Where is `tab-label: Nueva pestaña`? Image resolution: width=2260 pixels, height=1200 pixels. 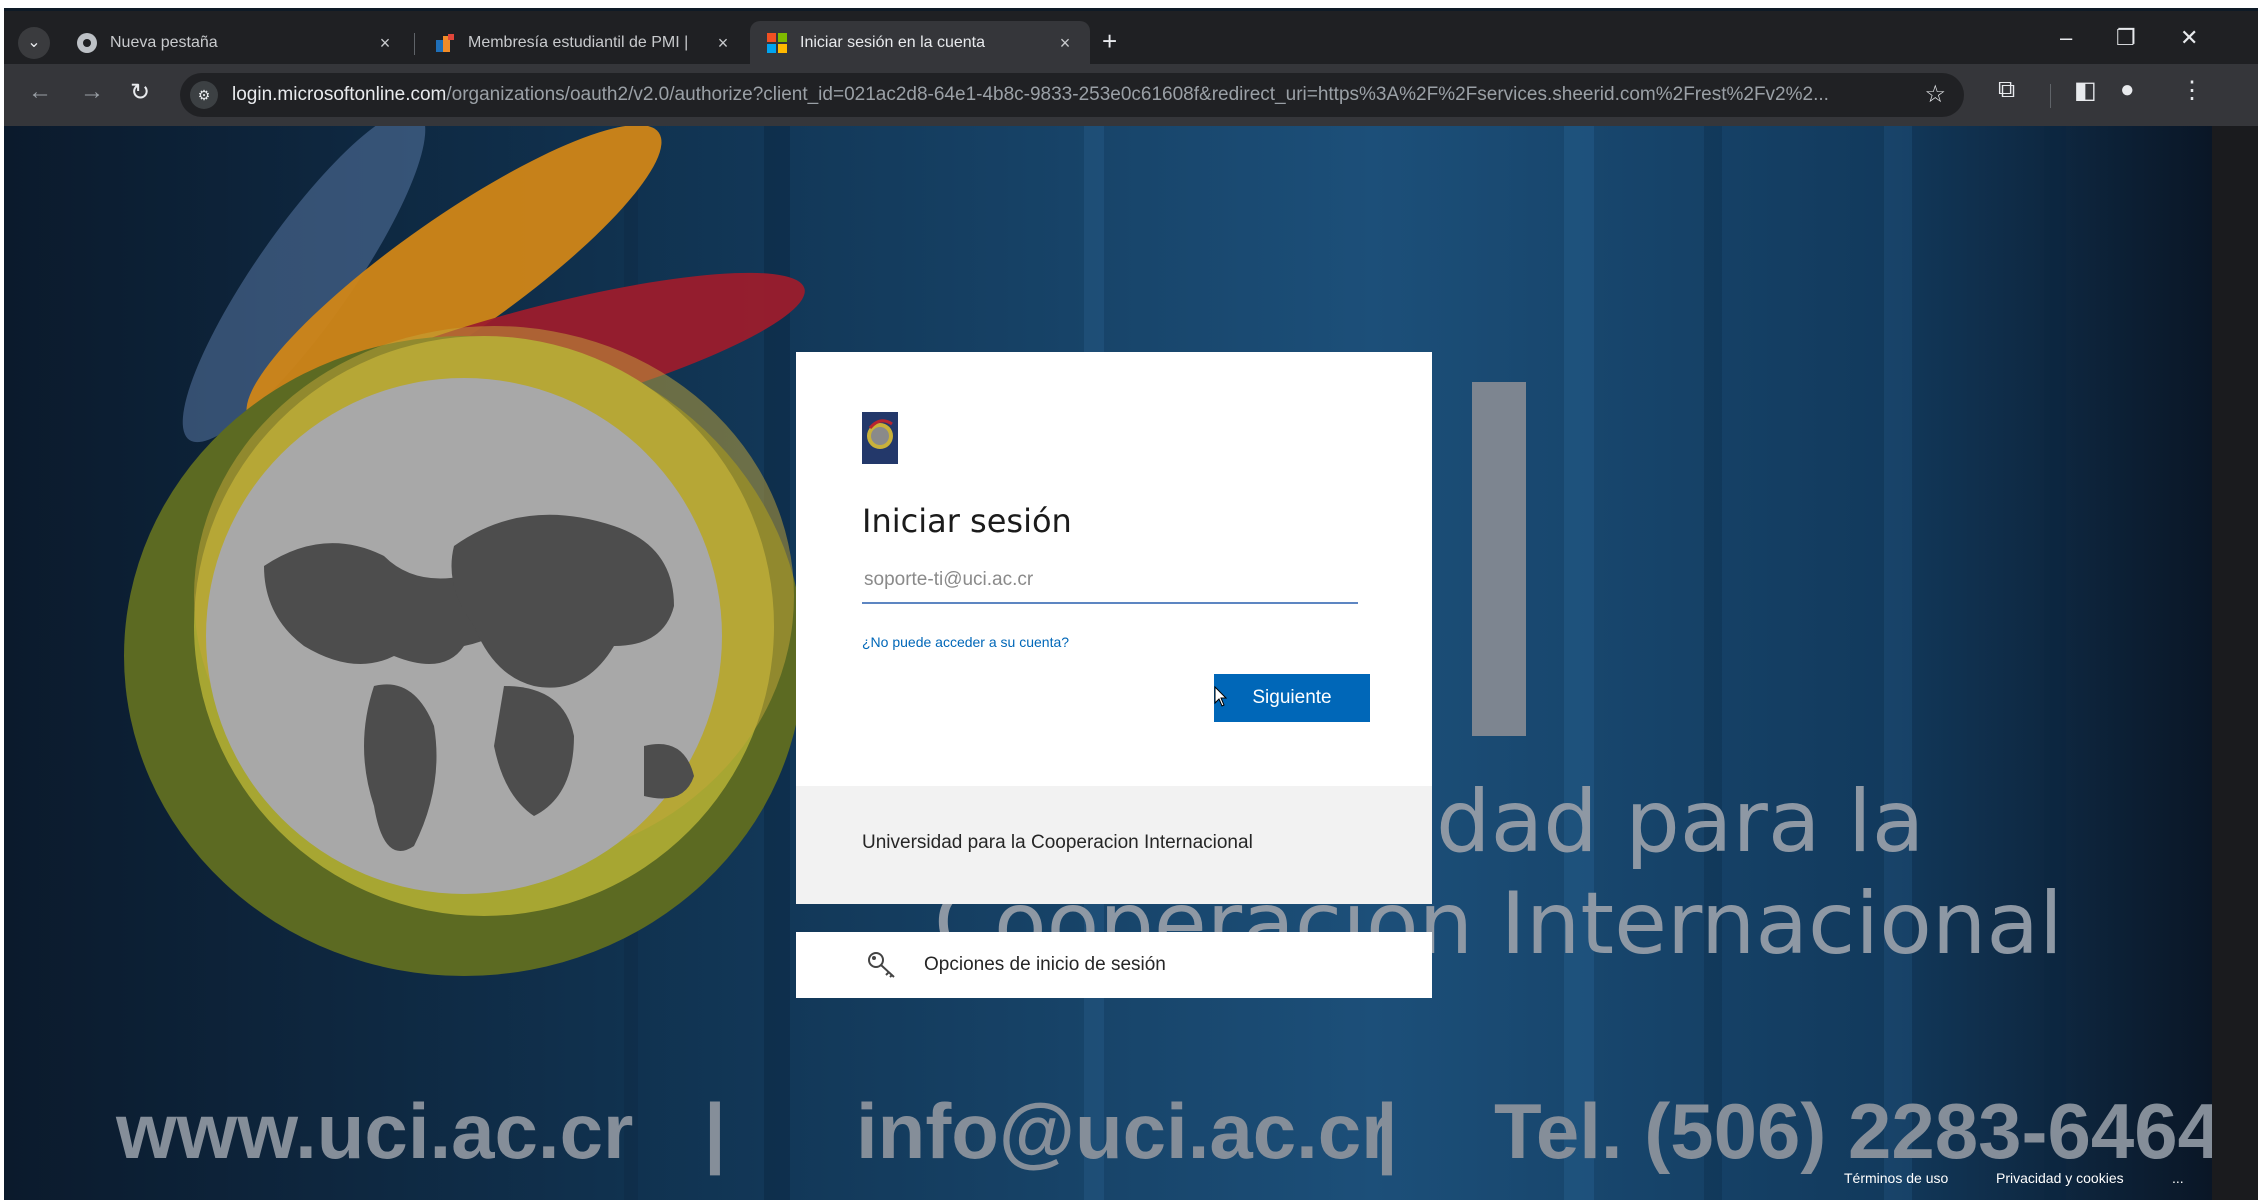 tab-label: Nueva pestaña is located at coordinates (164, 42).